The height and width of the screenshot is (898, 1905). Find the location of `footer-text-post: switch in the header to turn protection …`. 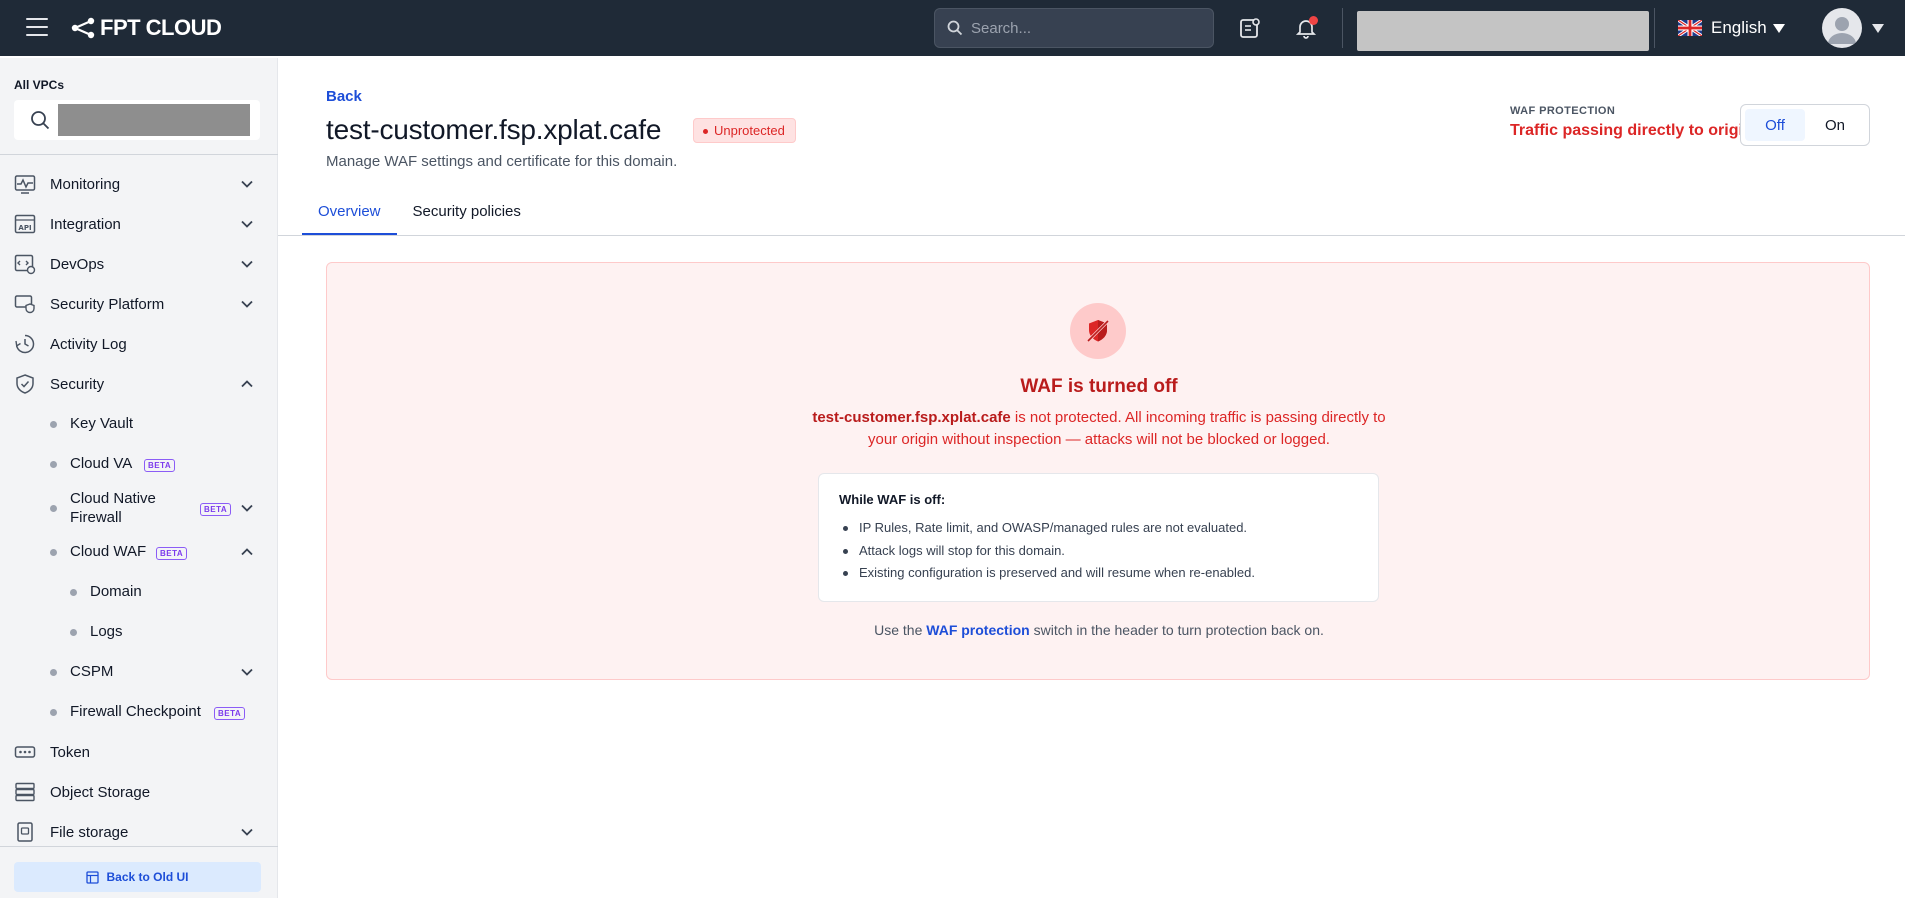

footer-text-post: switch in the header to turn protection … is located at coordinates (1176, 630).